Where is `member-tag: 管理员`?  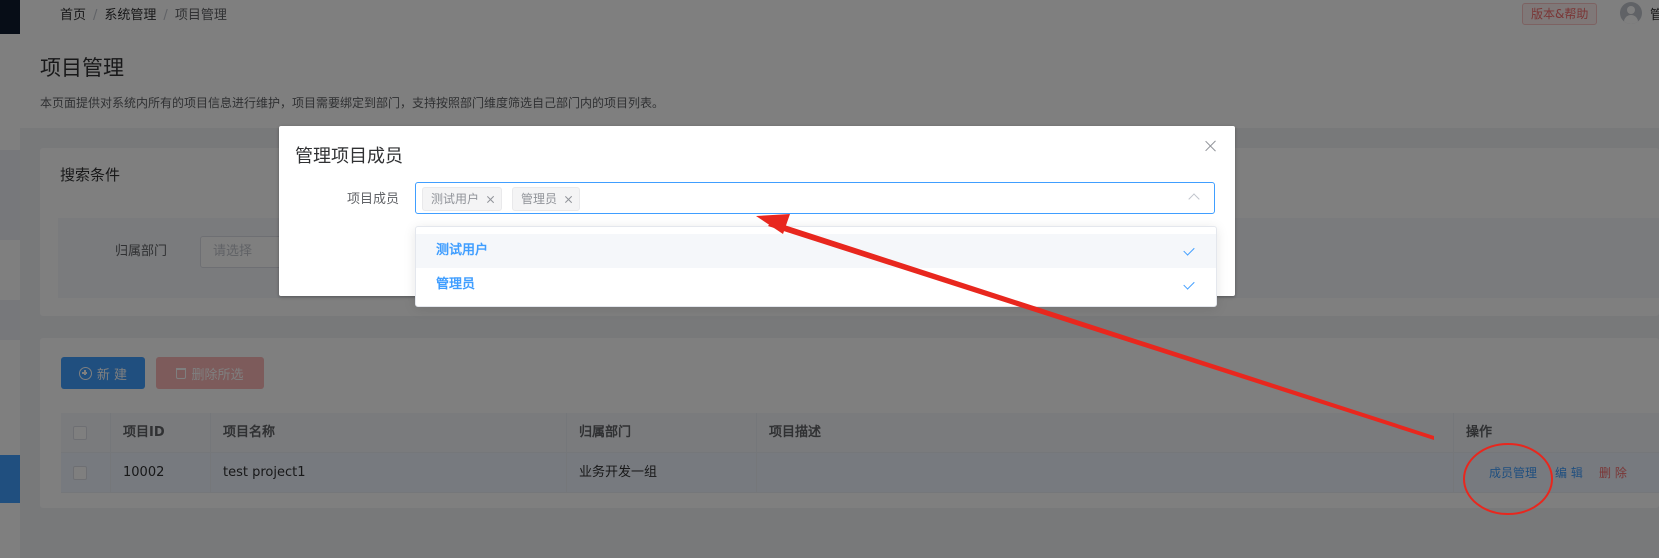 member-tag: 管理员 is located at coordinates (546, 199).